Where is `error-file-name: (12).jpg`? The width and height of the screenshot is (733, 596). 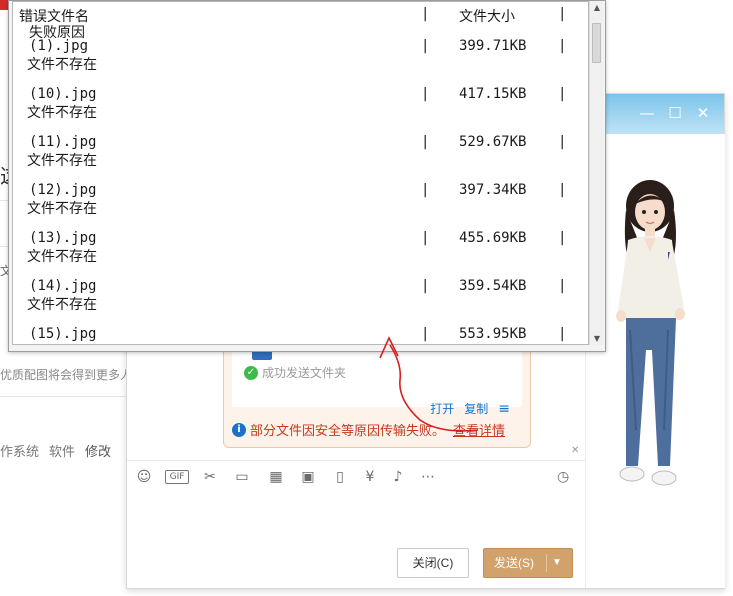 error-file-name: (12).jpg is located at coordinates (63, 190).